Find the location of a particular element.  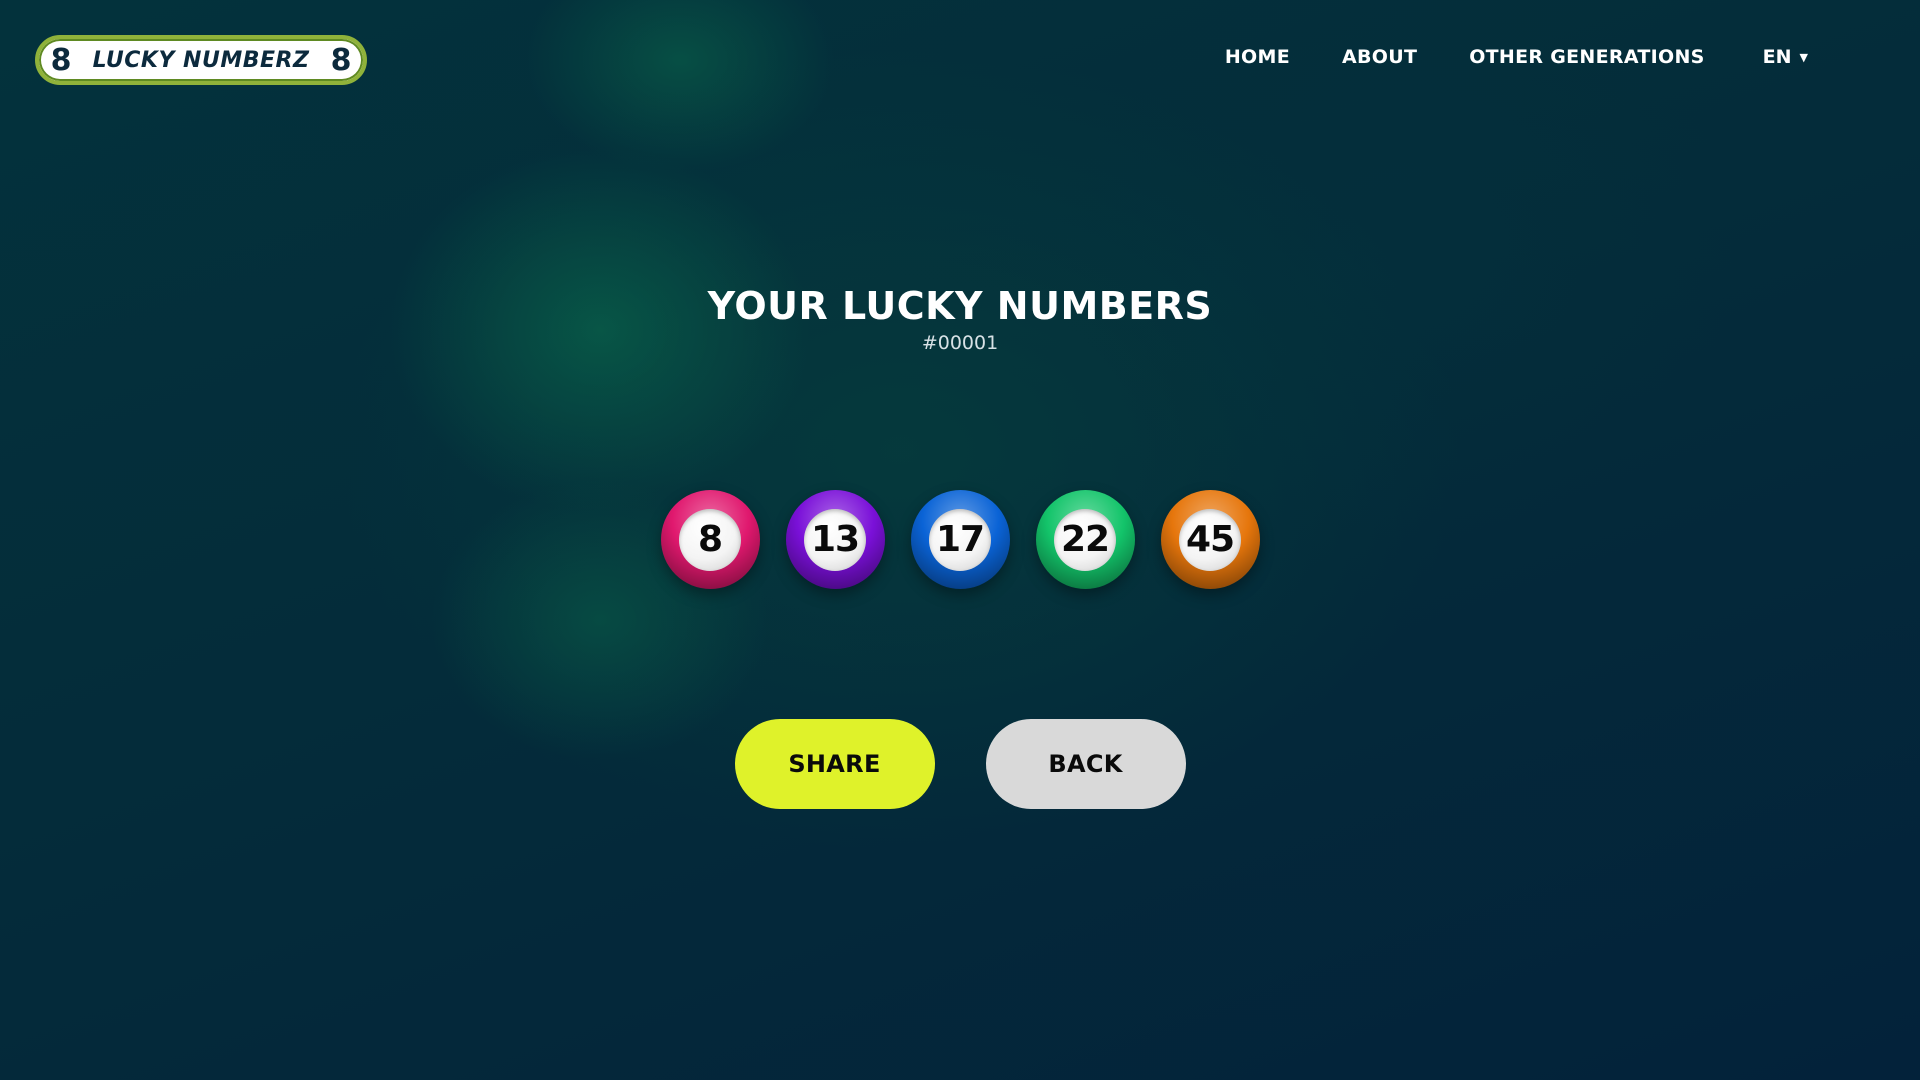

ball-number: 13 is located at coordinates (835, 539).